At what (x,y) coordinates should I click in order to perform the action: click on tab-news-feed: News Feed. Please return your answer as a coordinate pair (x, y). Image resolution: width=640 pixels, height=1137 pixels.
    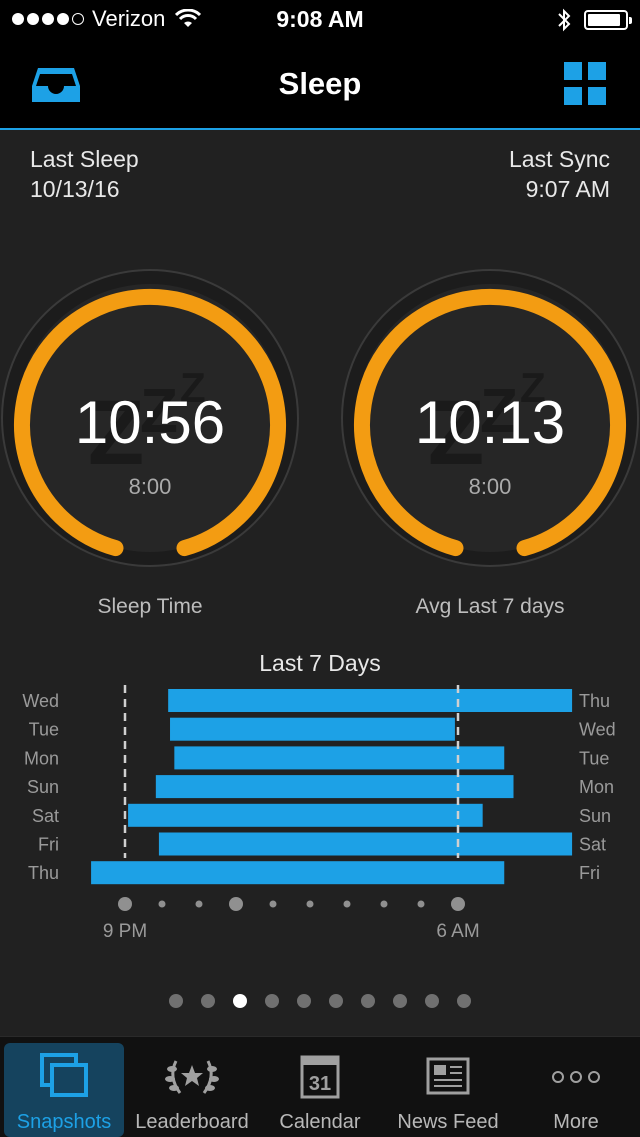
    Looking at the image, I should click on (448, 1087).